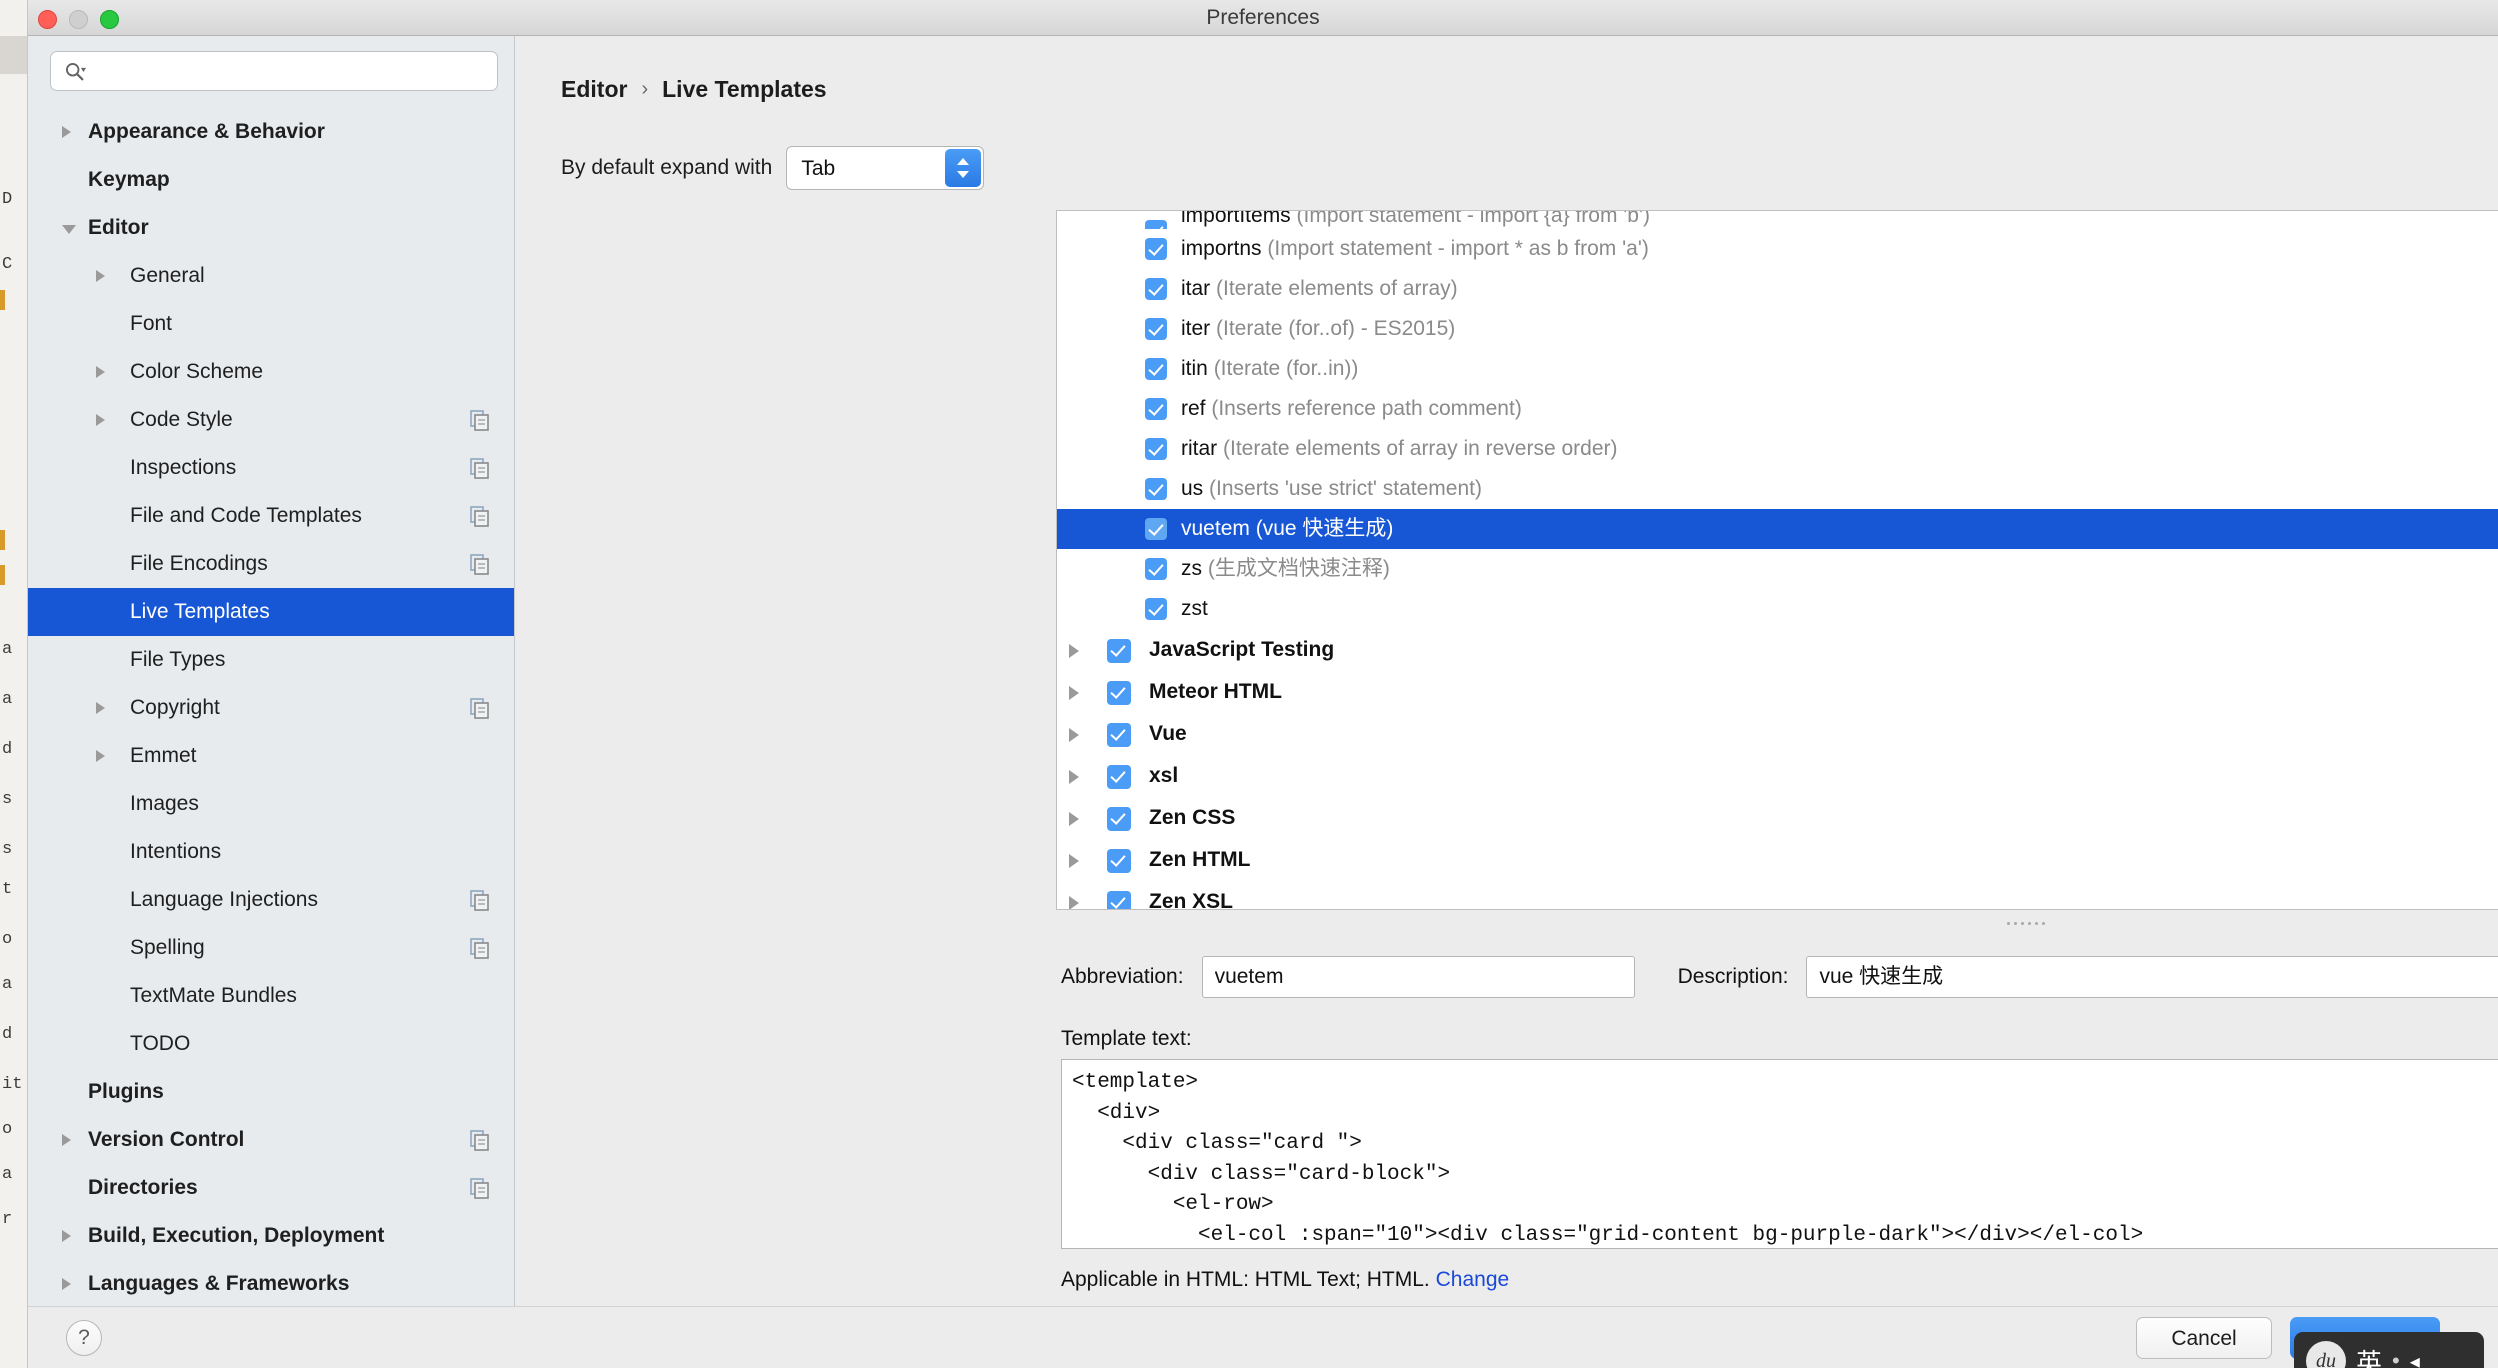 This screenshot has width=2498, height=1368. What do you see at coordinates (271, 324) in the screenshot?
I see `sidebar-item-font: Font` at bounding box center [271, 324].